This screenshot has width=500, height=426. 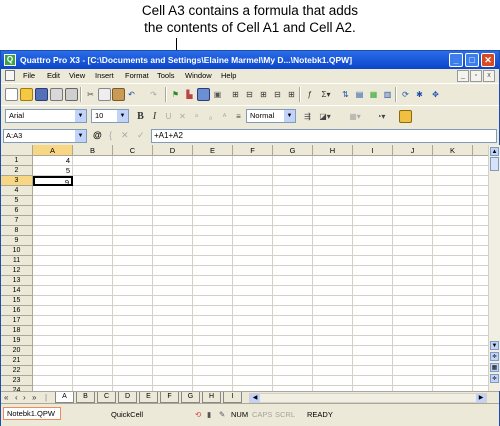 What do you see at coordinates (182, 116) in the screenshot?
I see `strikethrough-icon: ✕` at bounding box center [182, 116].